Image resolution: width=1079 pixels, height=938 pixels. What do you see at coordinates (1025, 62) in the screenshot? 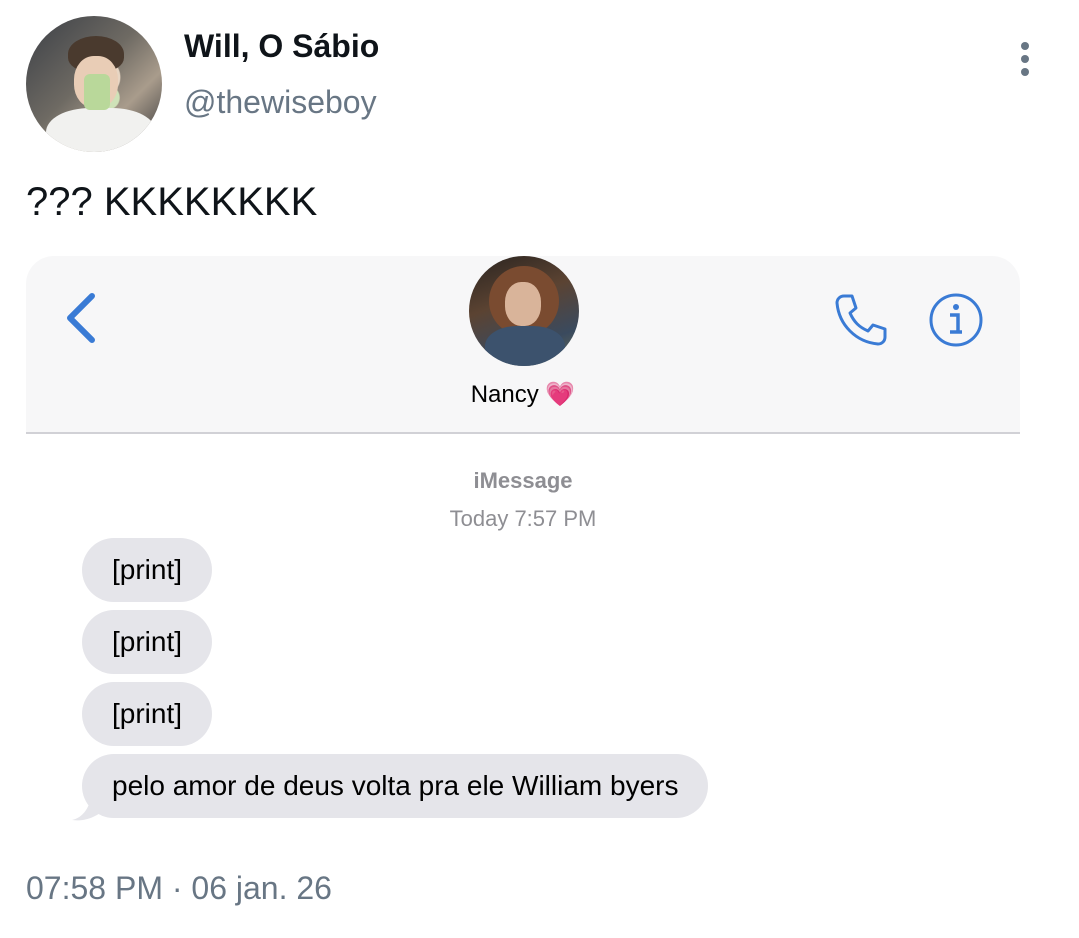
I see `more-options-icon` at bounding box center [1025, 62].